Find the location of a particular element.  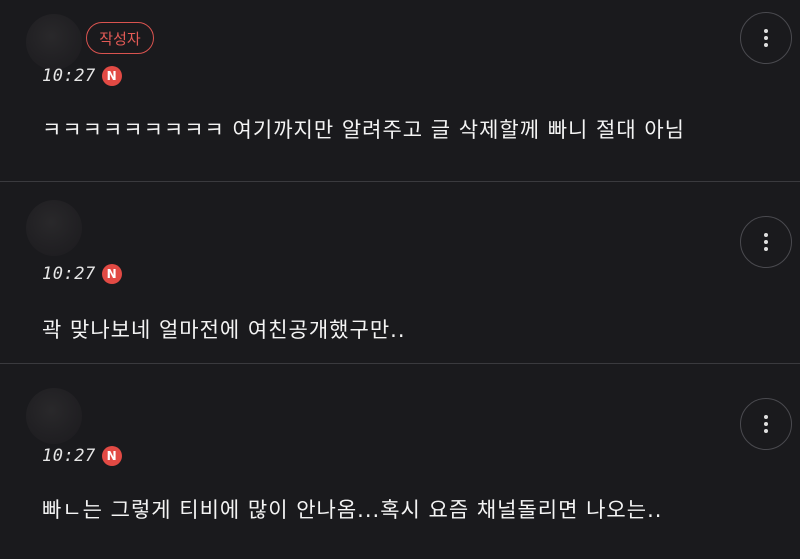

comment-text: 빠ㄴ는 그렇게 티비에 많이 안나옴...혹시 요즘 채널돌리면 나오는.. is located at coordinates (352, 510).